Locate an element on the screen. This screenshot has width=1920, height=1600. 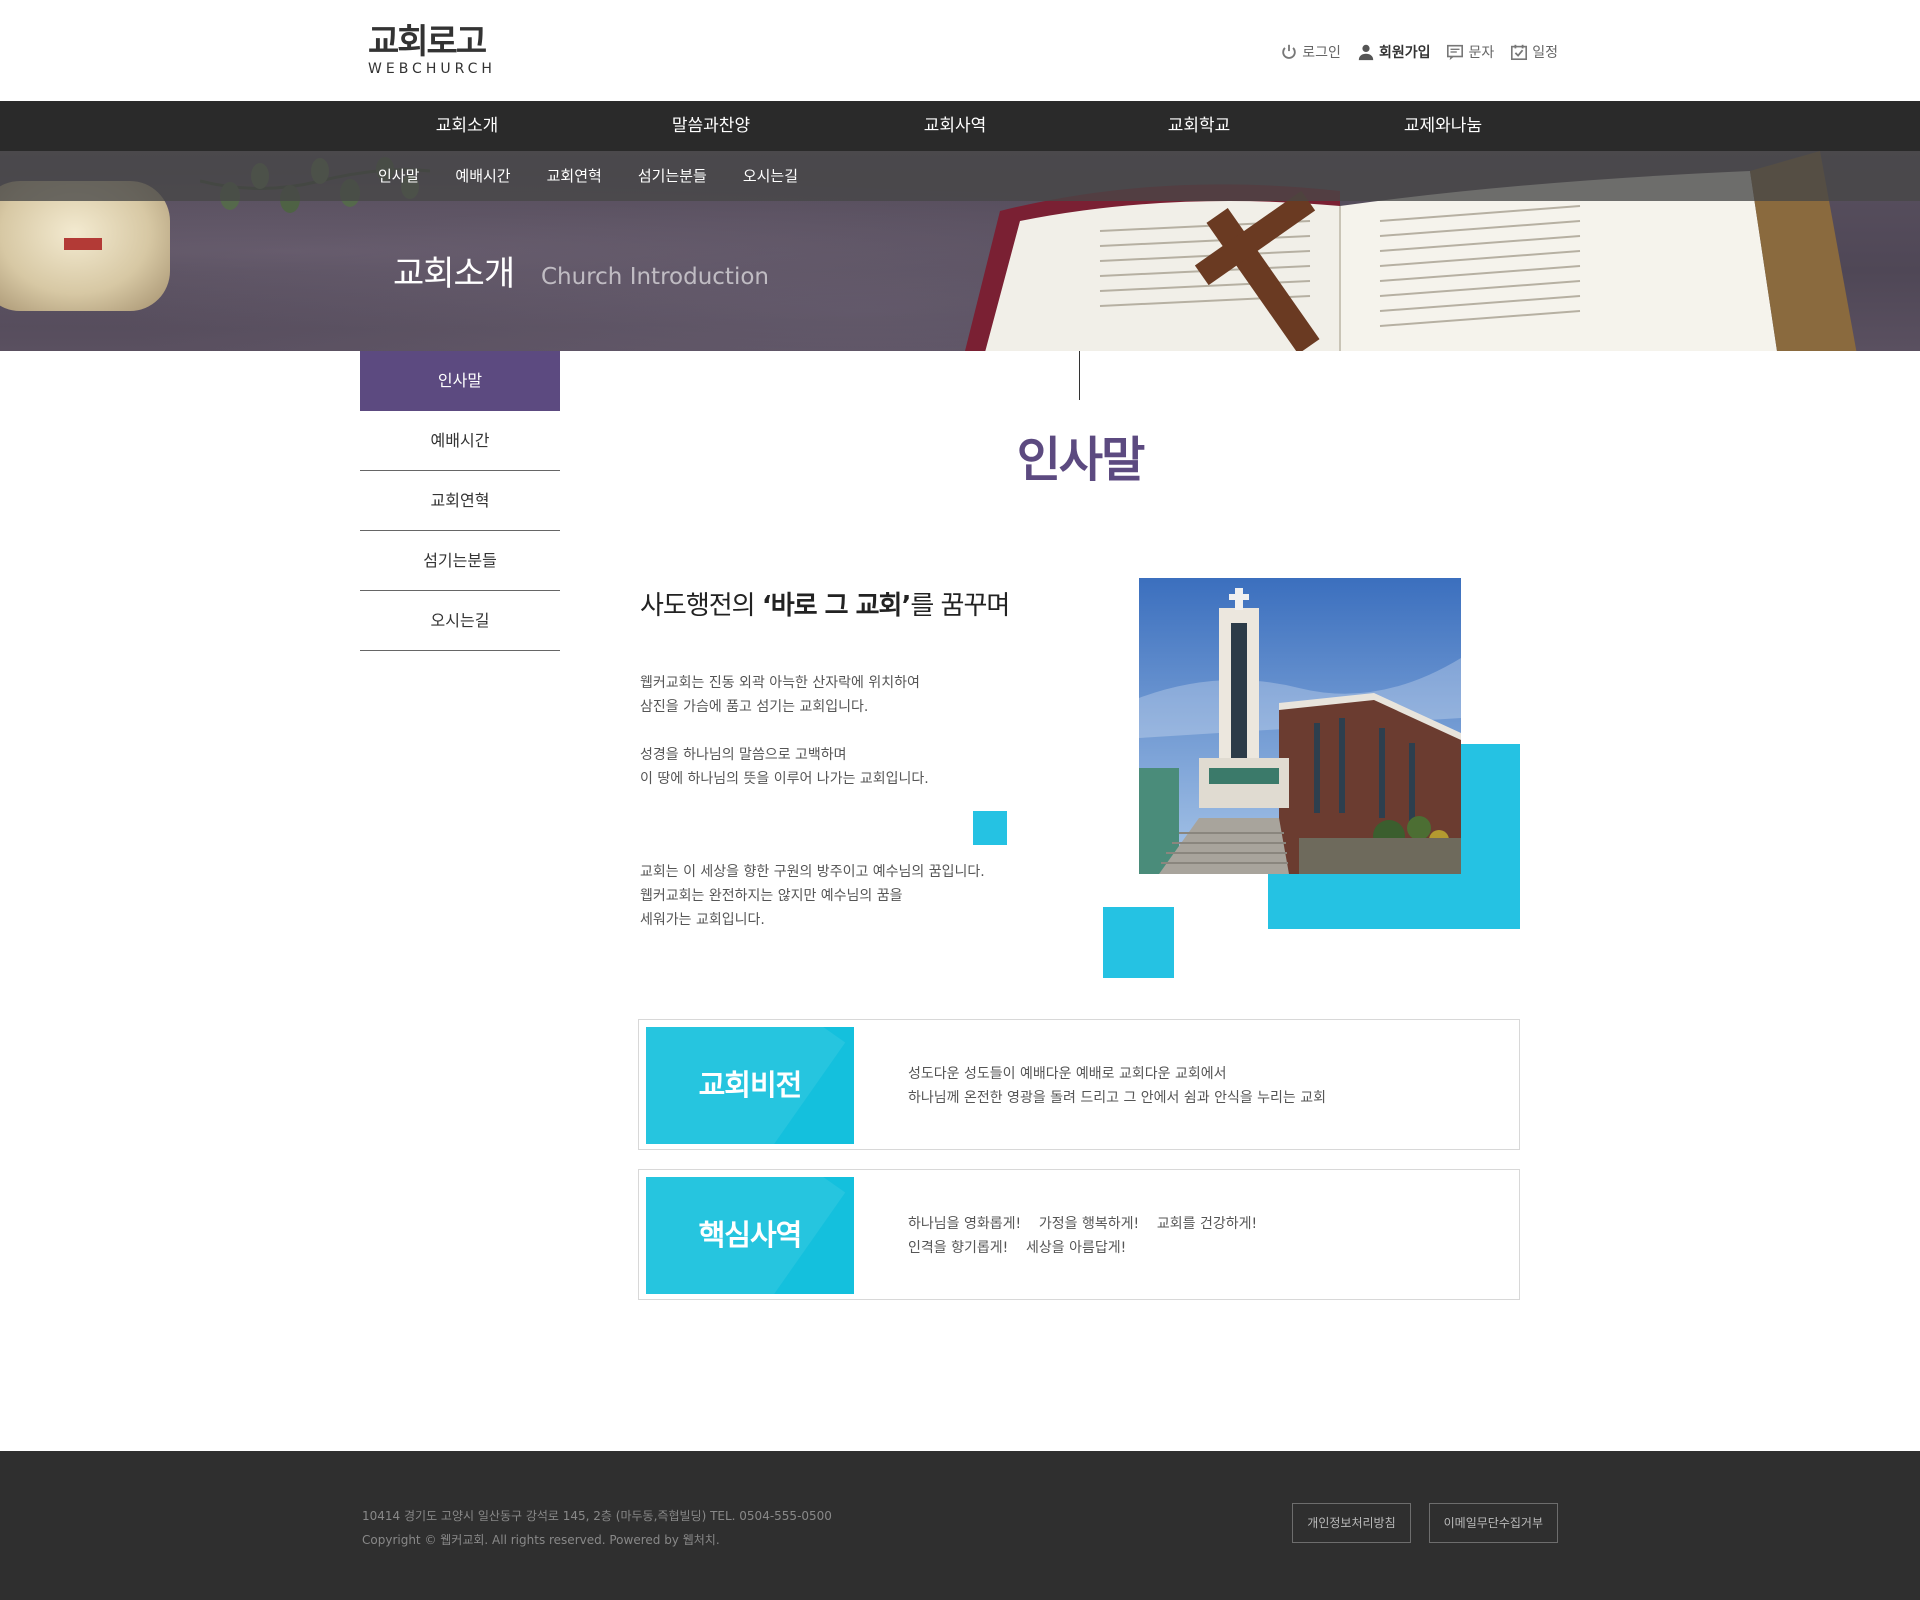
title-divider-line is located at coordinates (1079, 375).